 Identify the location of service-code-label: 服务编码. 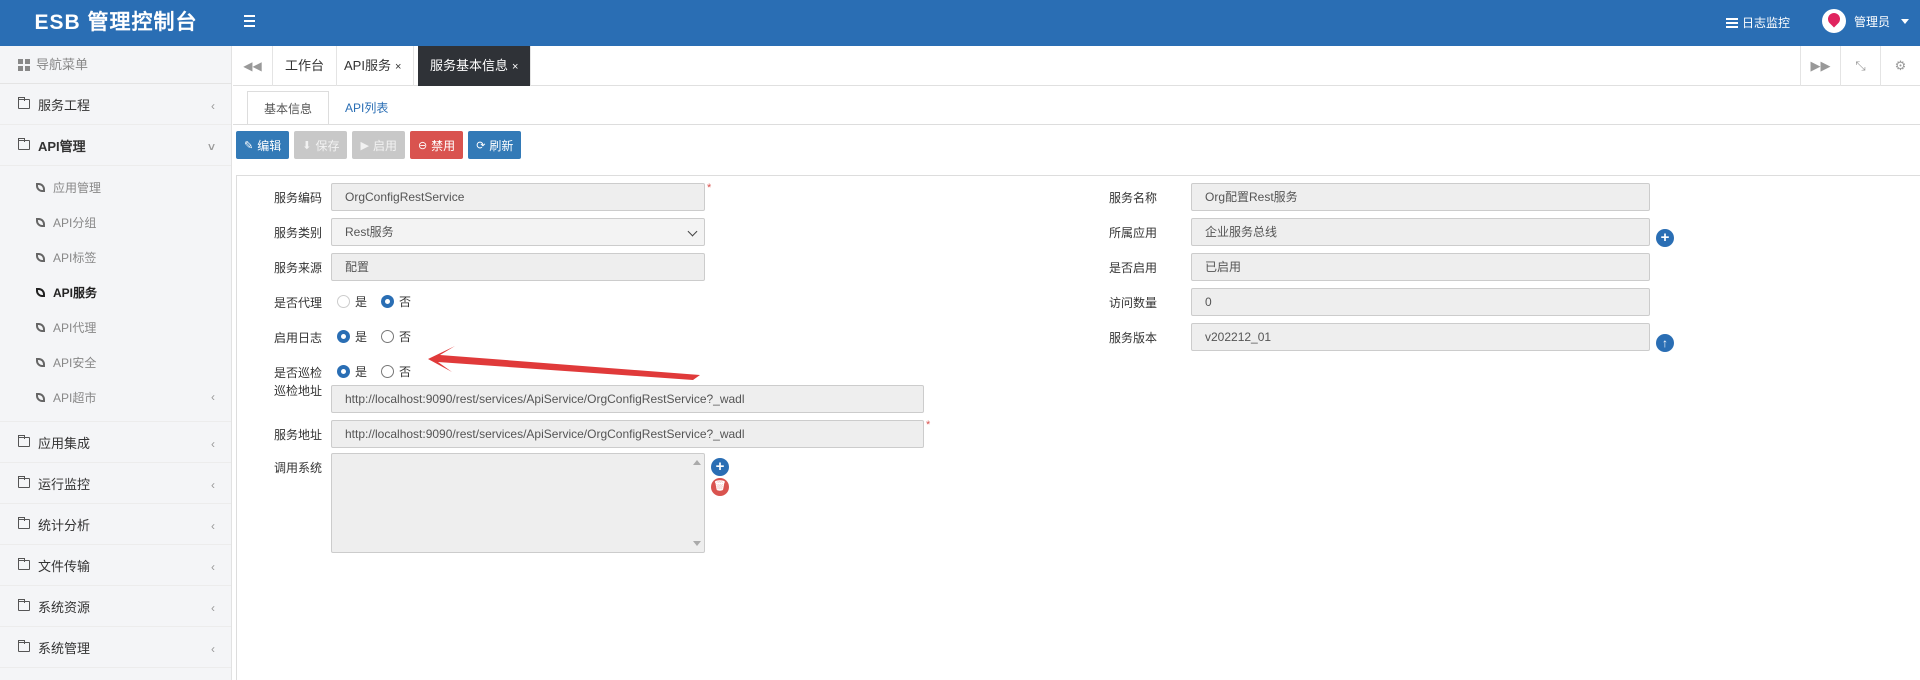
(298, 198).